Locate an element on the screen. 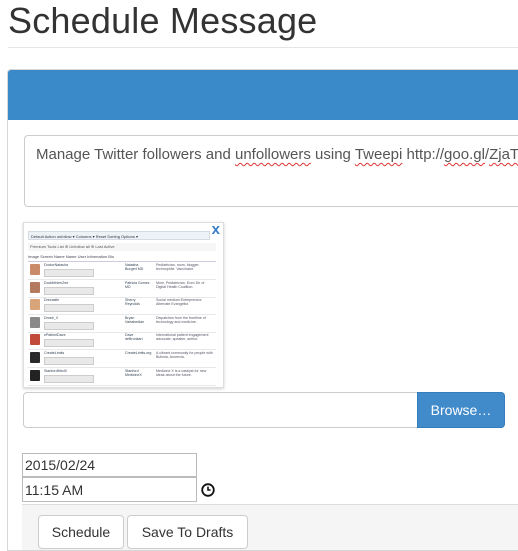 The height and width of the screenshot is (551, 518). thumb-screen-name: DoctorNatasha is located at coordinates (56, 265).